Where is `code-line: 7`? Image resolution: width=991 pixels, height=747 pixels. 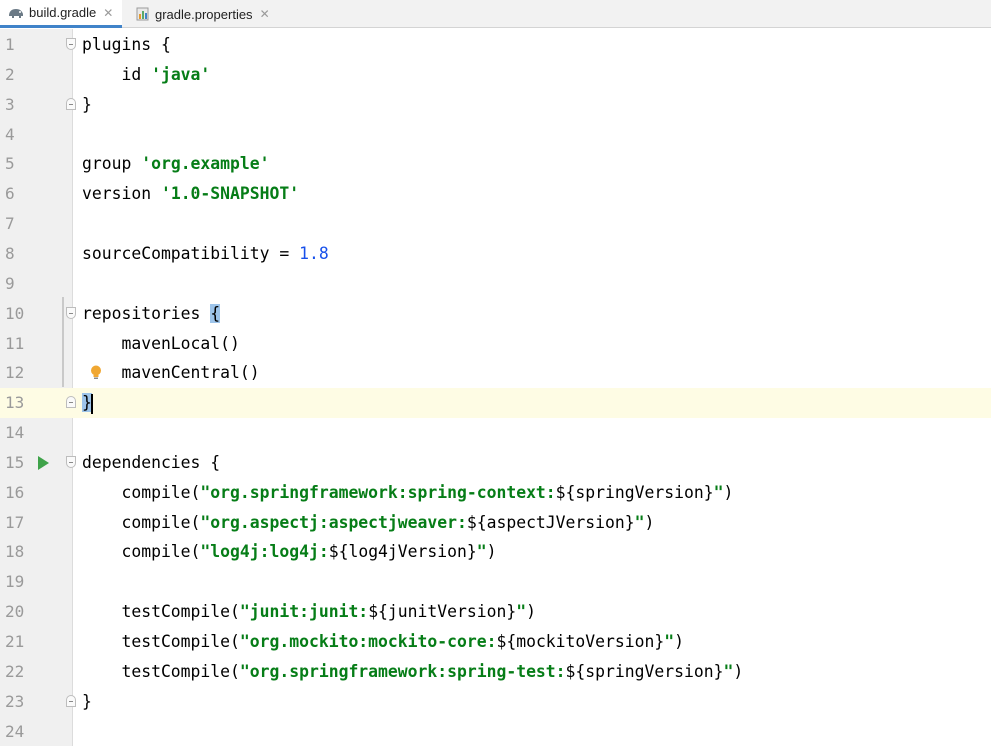
code-line: 7 is located at coordinates (495, 224).